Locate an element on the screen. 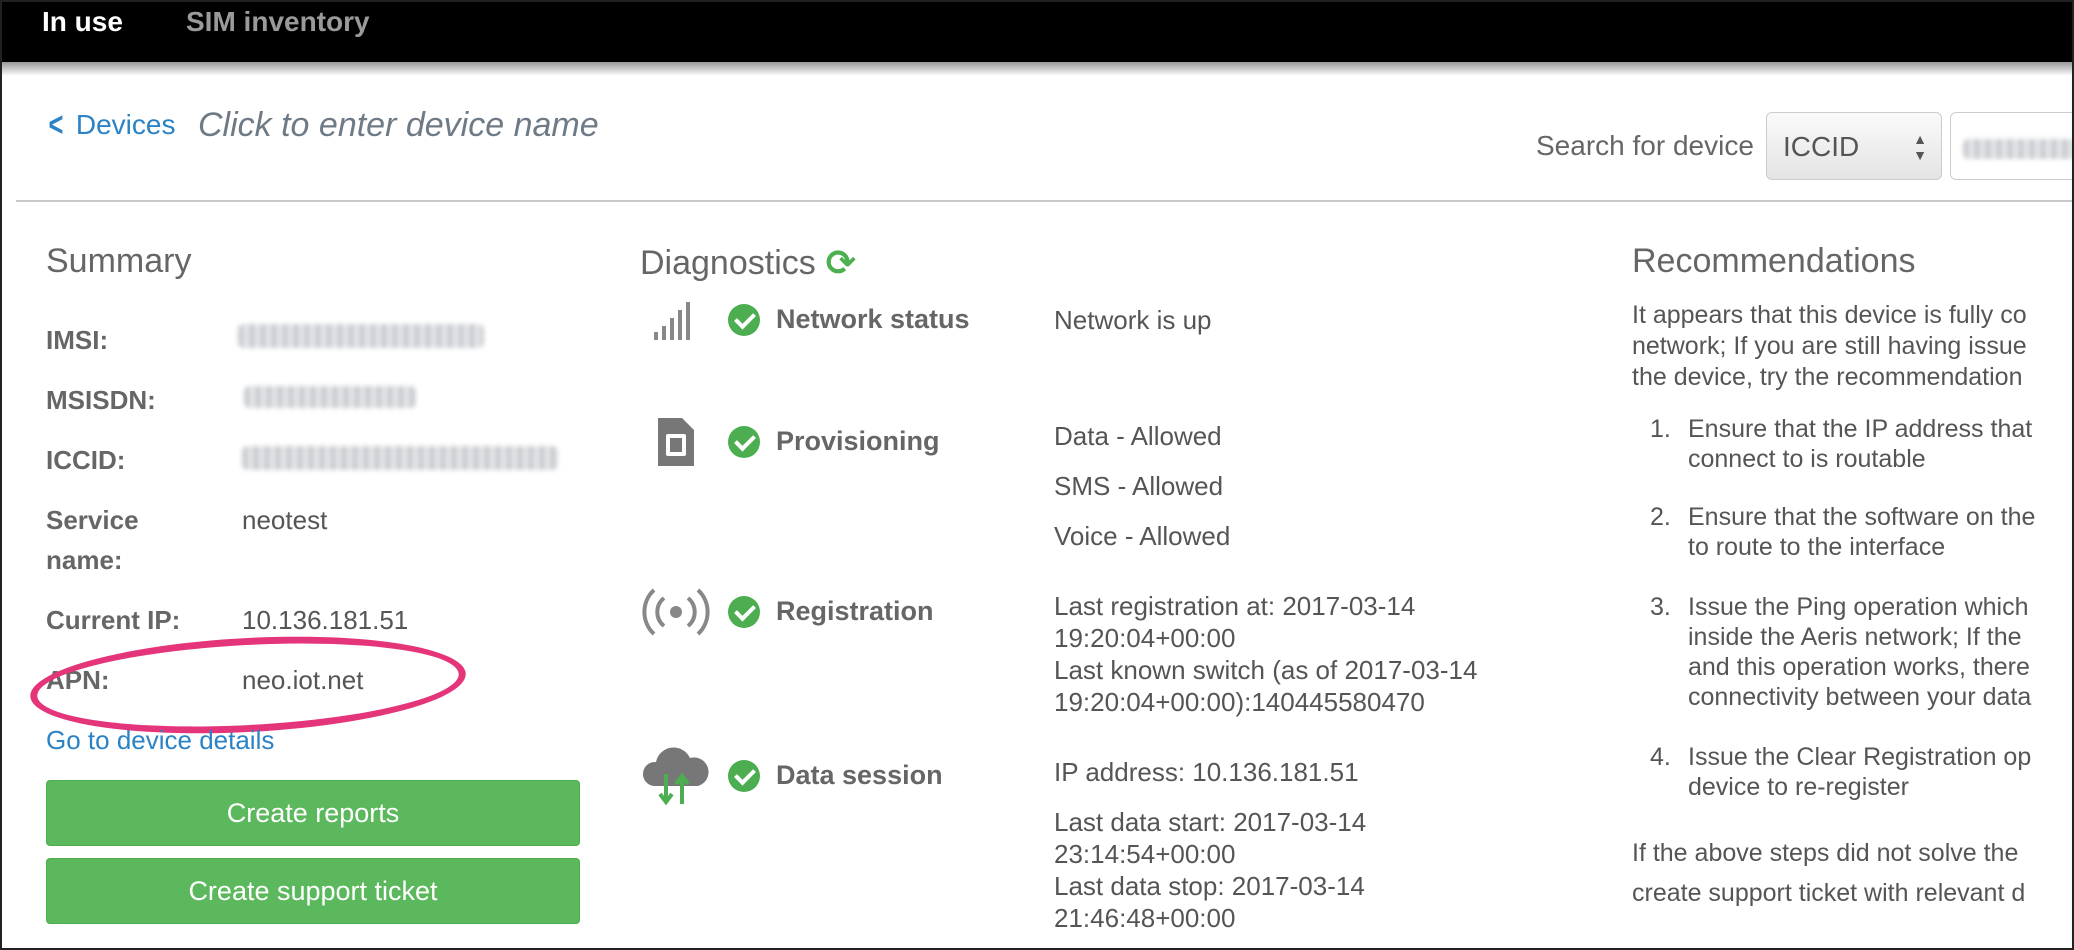 The image size is (2074, 950). back-to-devices-link: < Devices is located at coordinates (110, 125).